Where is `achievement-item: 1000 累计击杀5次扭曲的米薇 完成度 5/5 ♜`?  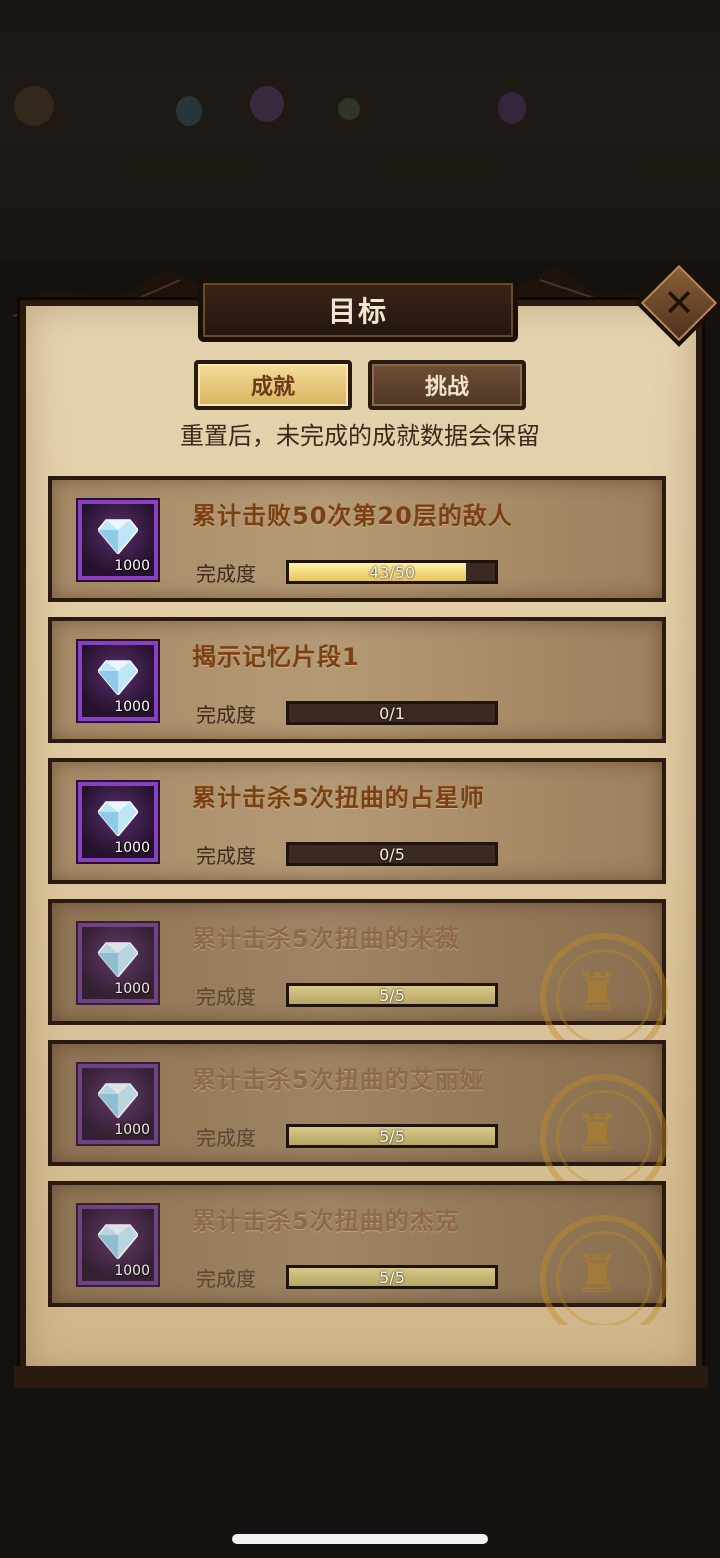 achievement-item: 1000 累计击杀5次扭曲的米薇 完成度 5/5 ♜ is located at coordinates (358, 971).